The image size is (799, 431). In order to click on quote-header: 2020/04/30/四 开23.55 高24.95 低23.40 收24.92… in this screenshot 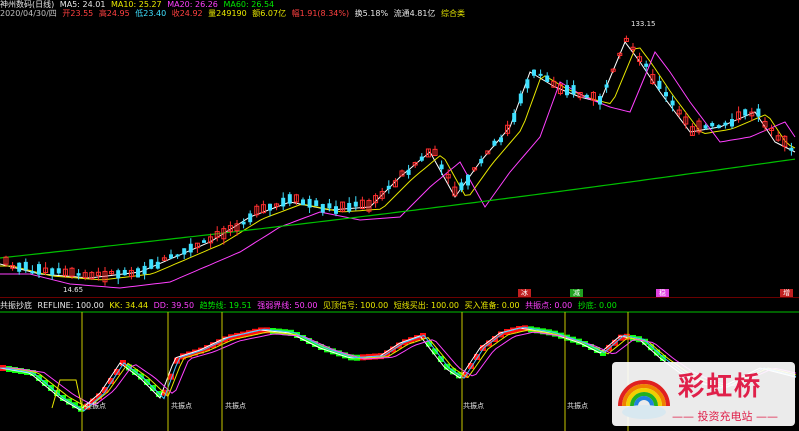, I will do `click(234, 14)`.